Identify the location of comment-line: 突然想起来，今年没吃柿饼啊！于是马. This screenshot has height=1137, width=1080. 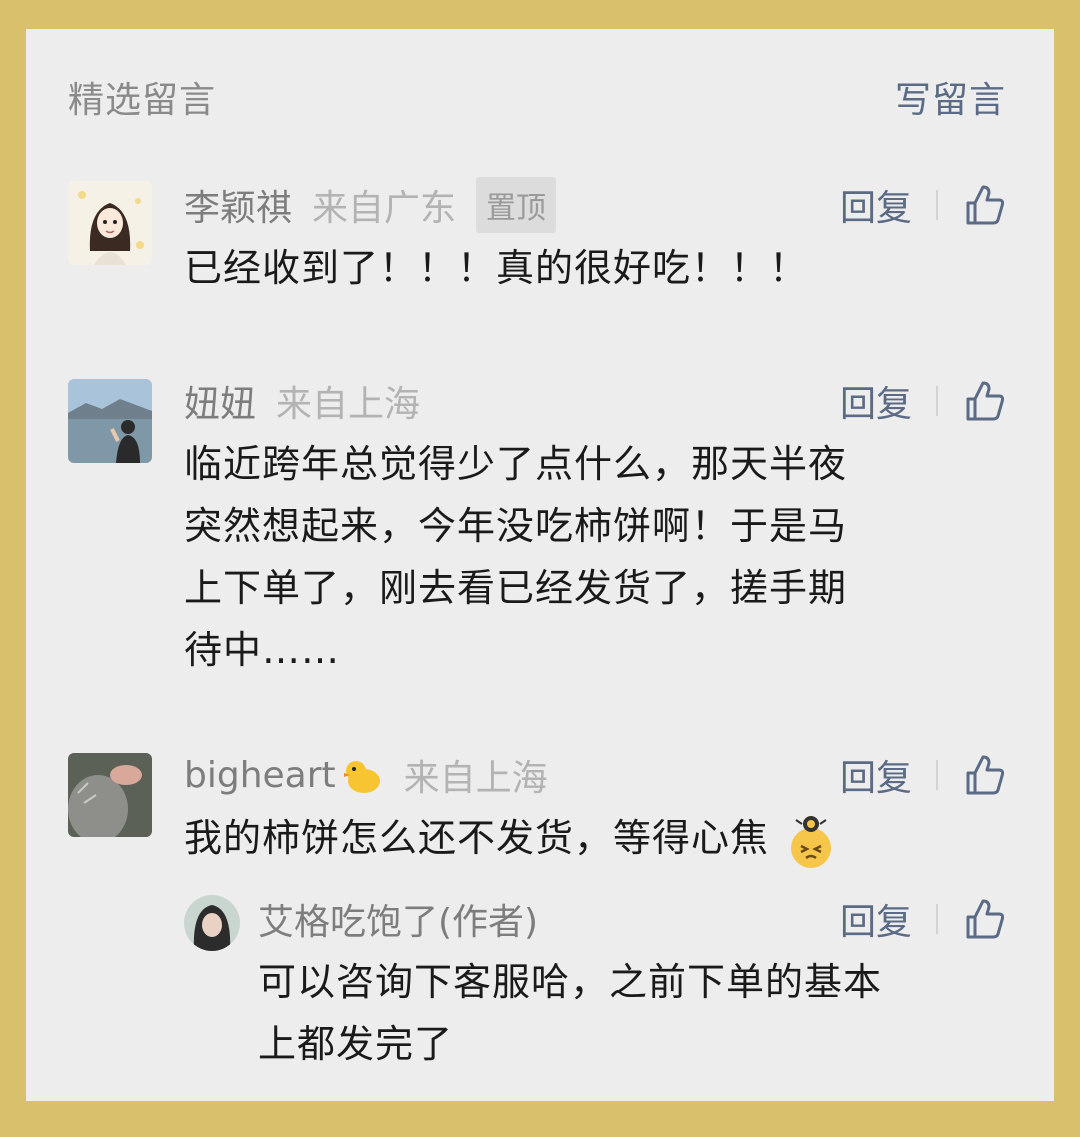
(516, 526).